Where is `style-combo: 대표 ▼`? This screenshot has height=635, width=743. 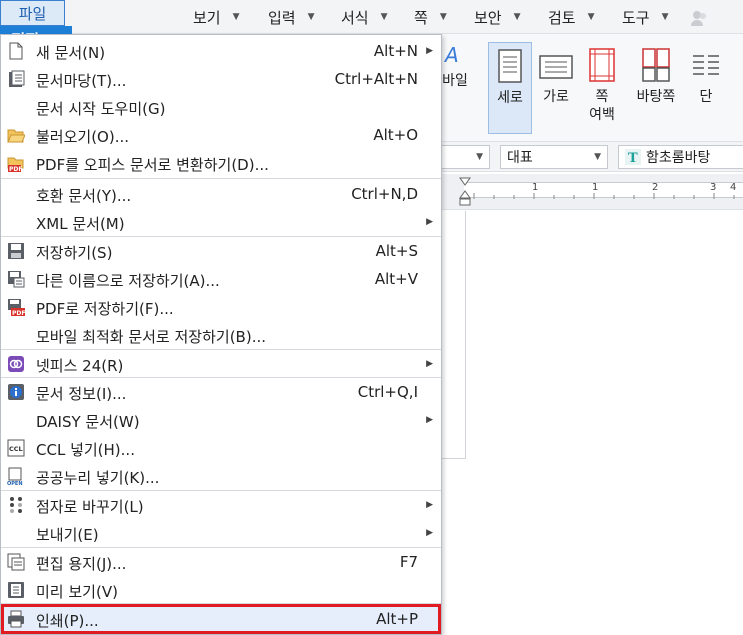
style-combo: 대표 ▼ is located at coordinates (554, 157).